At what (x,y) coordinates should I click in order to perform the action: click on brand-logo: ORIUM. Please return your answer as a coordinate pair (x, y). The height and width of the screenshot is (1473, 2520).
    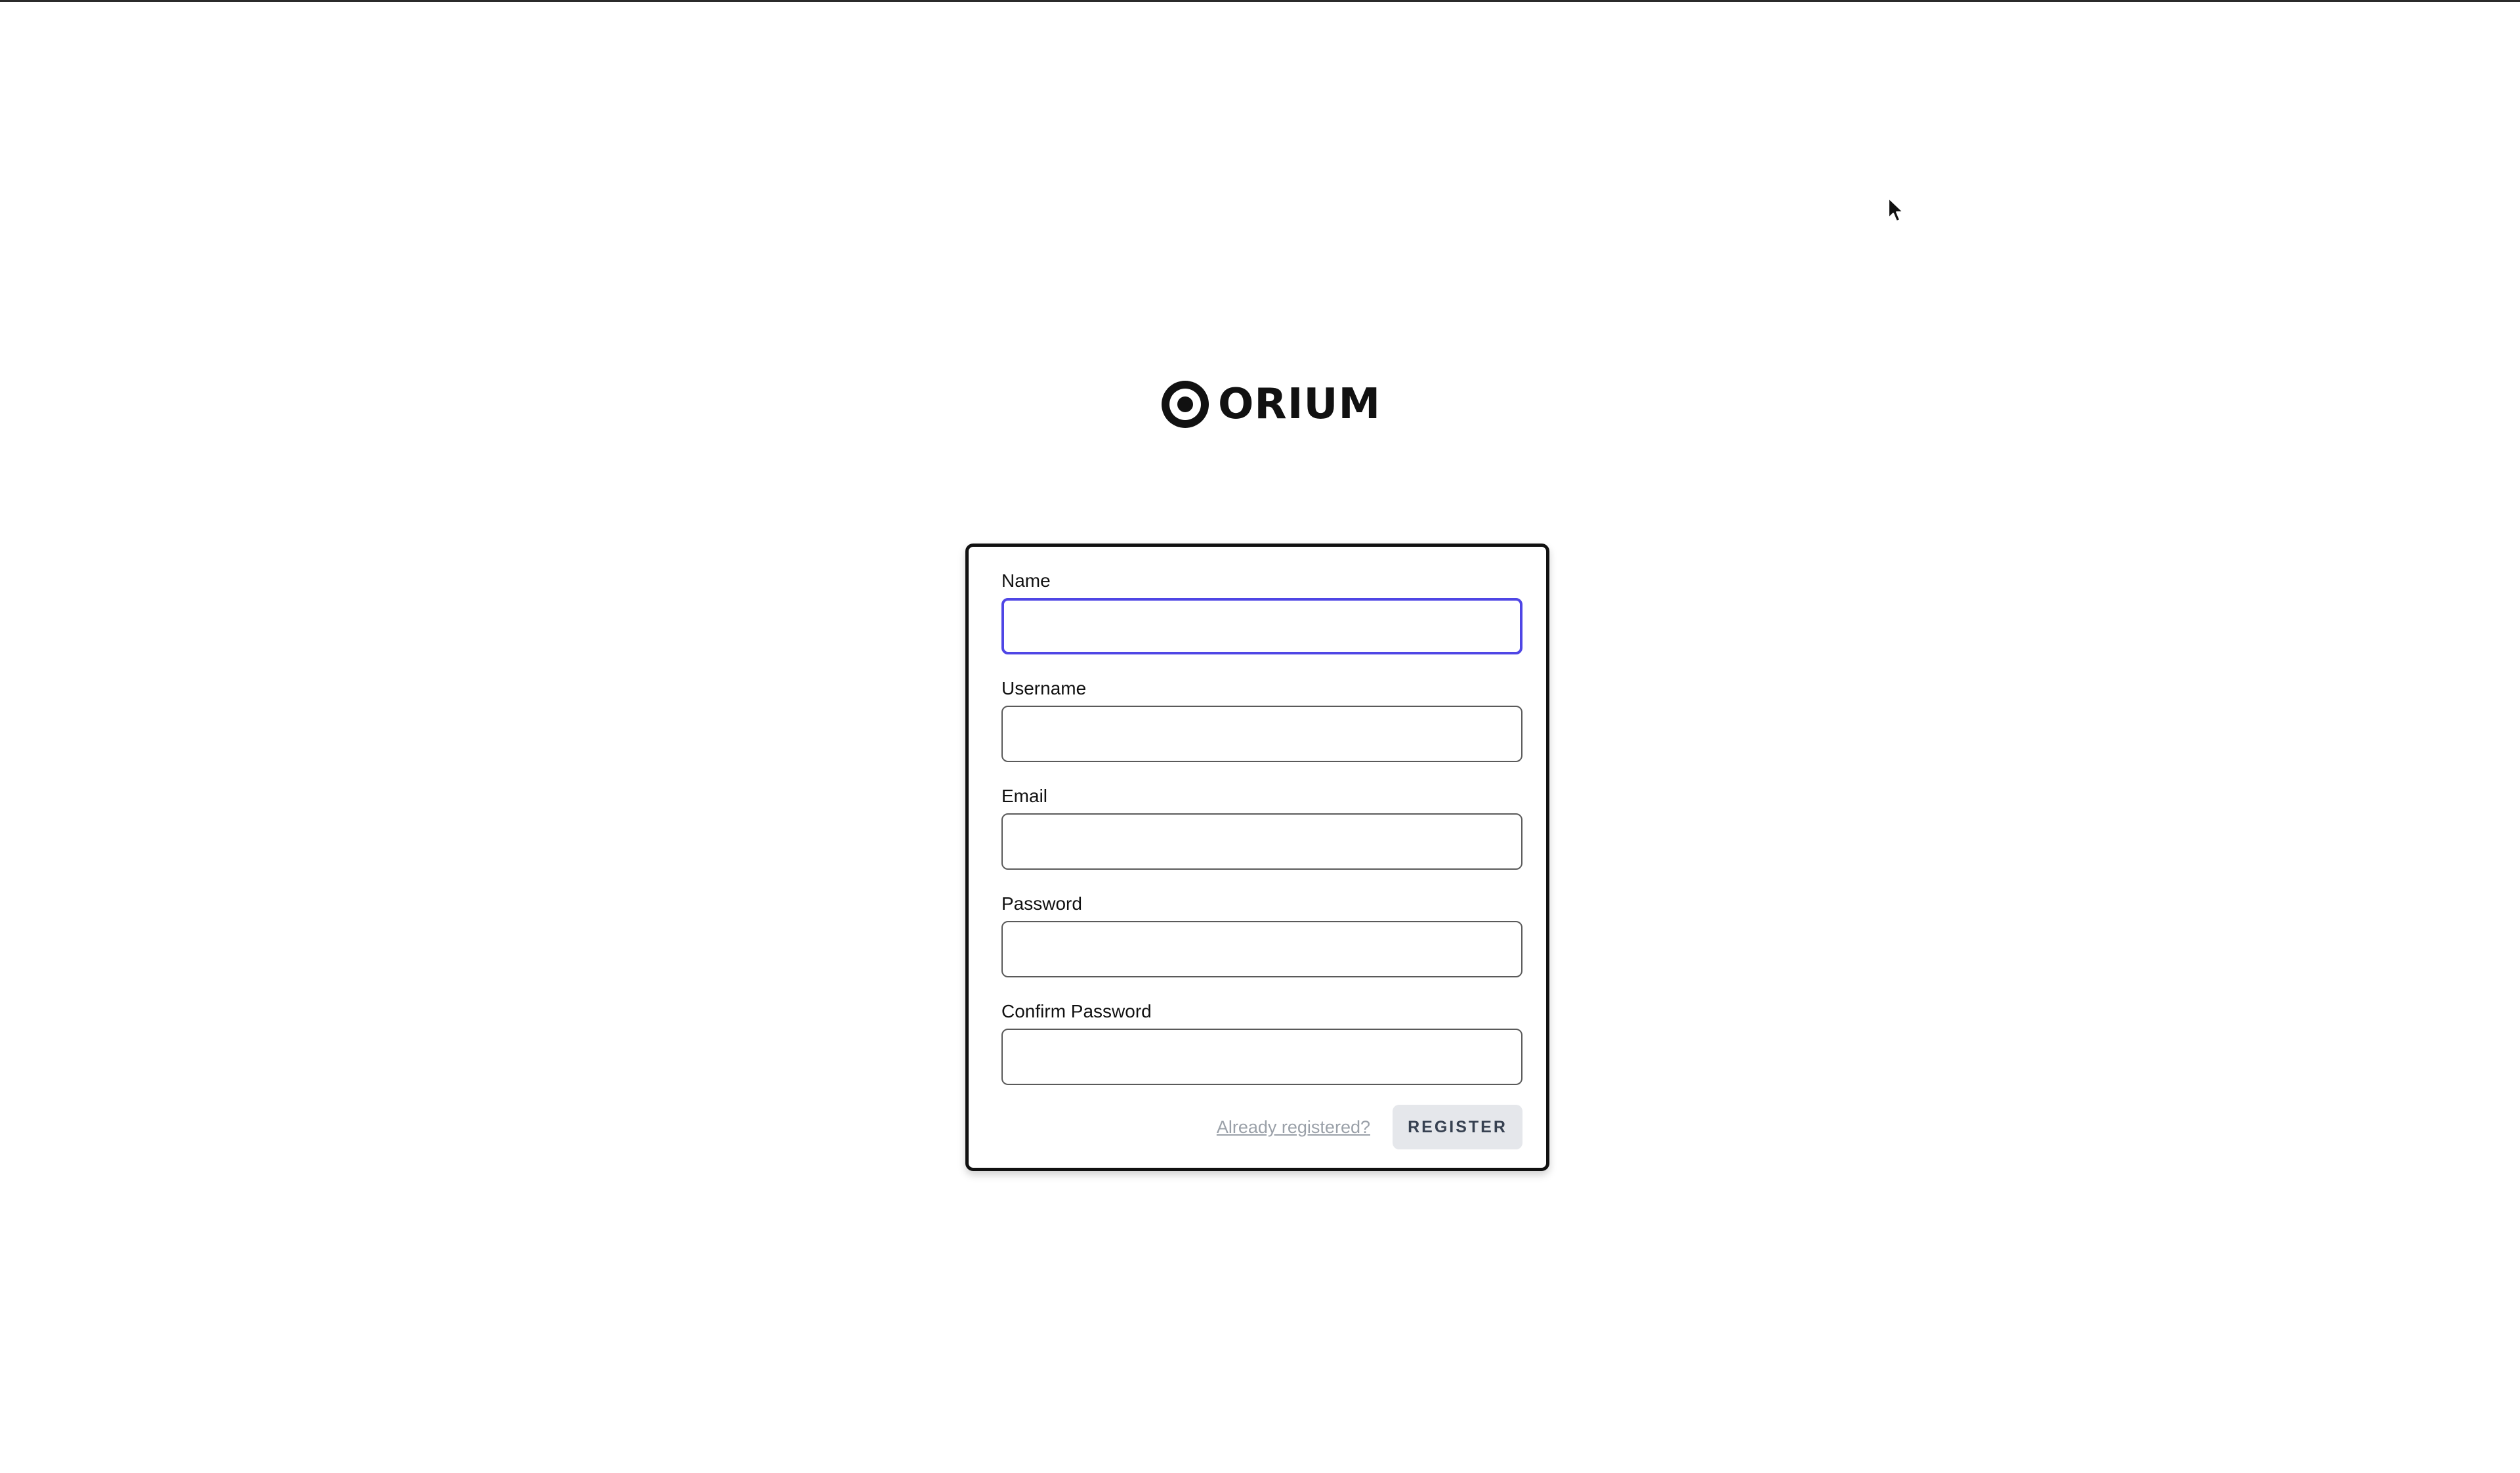
    Looking at the image, I should click on (1271, 404).